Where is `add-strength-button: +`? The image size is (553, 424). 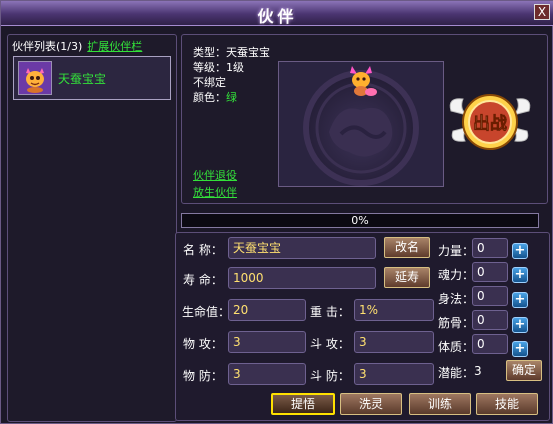
add-strength-button: + is located at coordinates (520, 251).